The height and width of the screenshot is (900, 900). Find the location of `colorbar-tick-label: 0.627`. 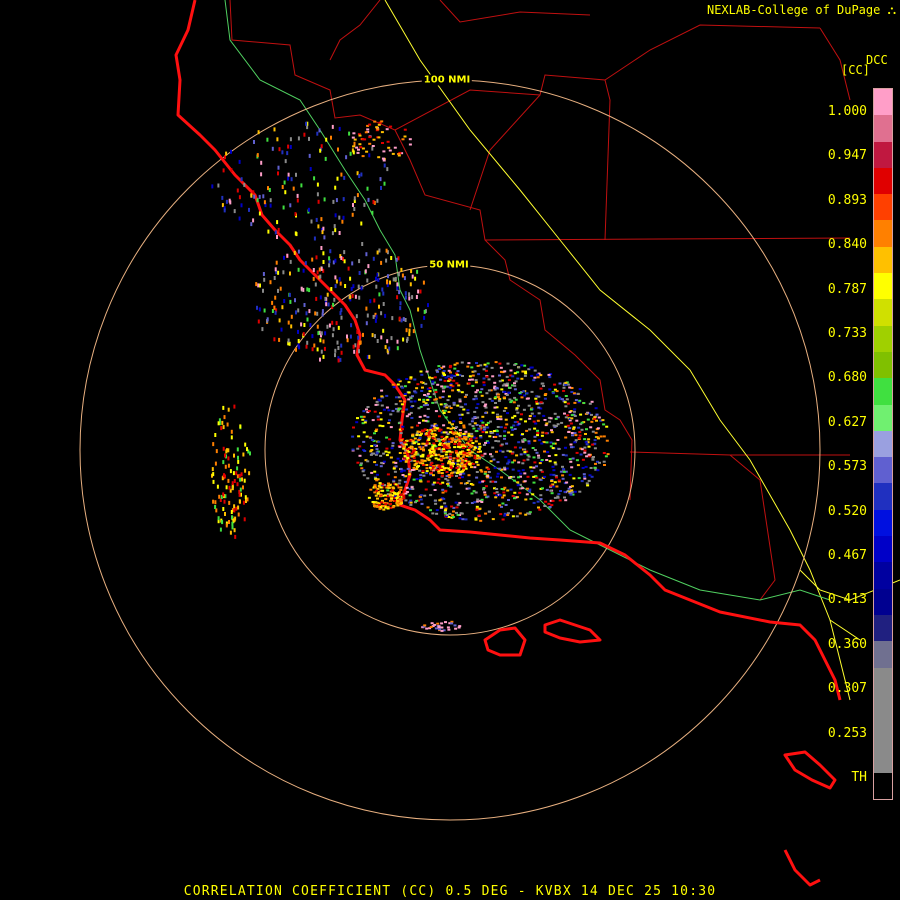

colorbar-tick-label: 0.627 is located at coordinates (847, 422).